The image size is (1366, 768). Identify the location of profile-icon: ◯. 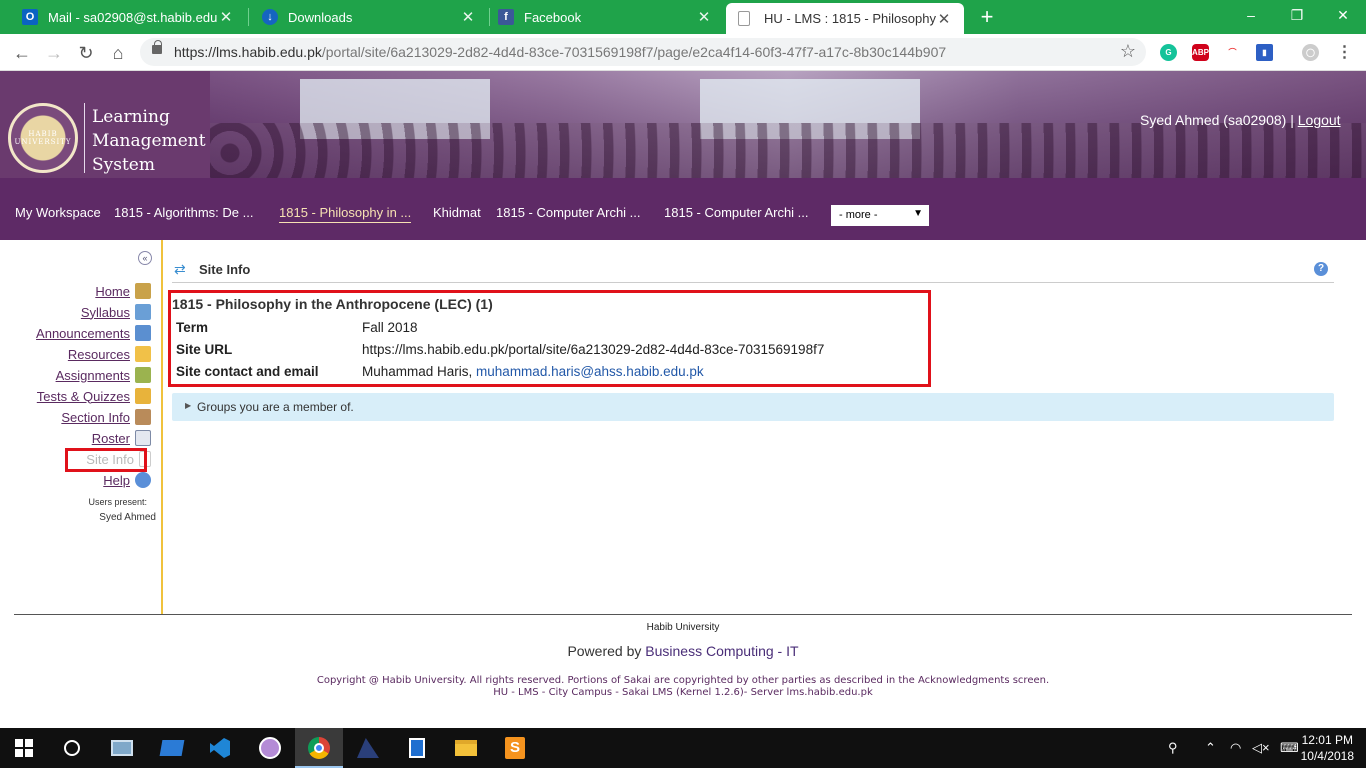
(1310, 52).